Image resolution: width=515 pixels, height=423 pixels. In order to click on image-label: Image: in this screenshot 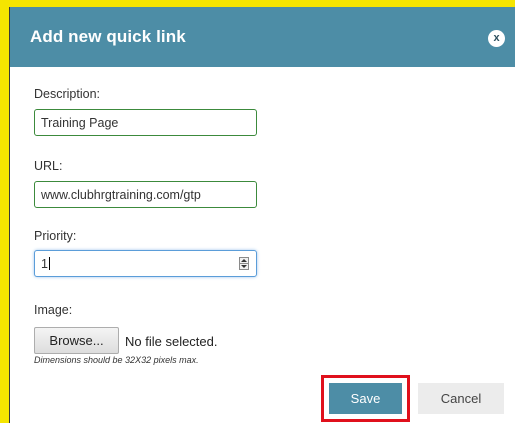, I will do `click(53, 310)`.